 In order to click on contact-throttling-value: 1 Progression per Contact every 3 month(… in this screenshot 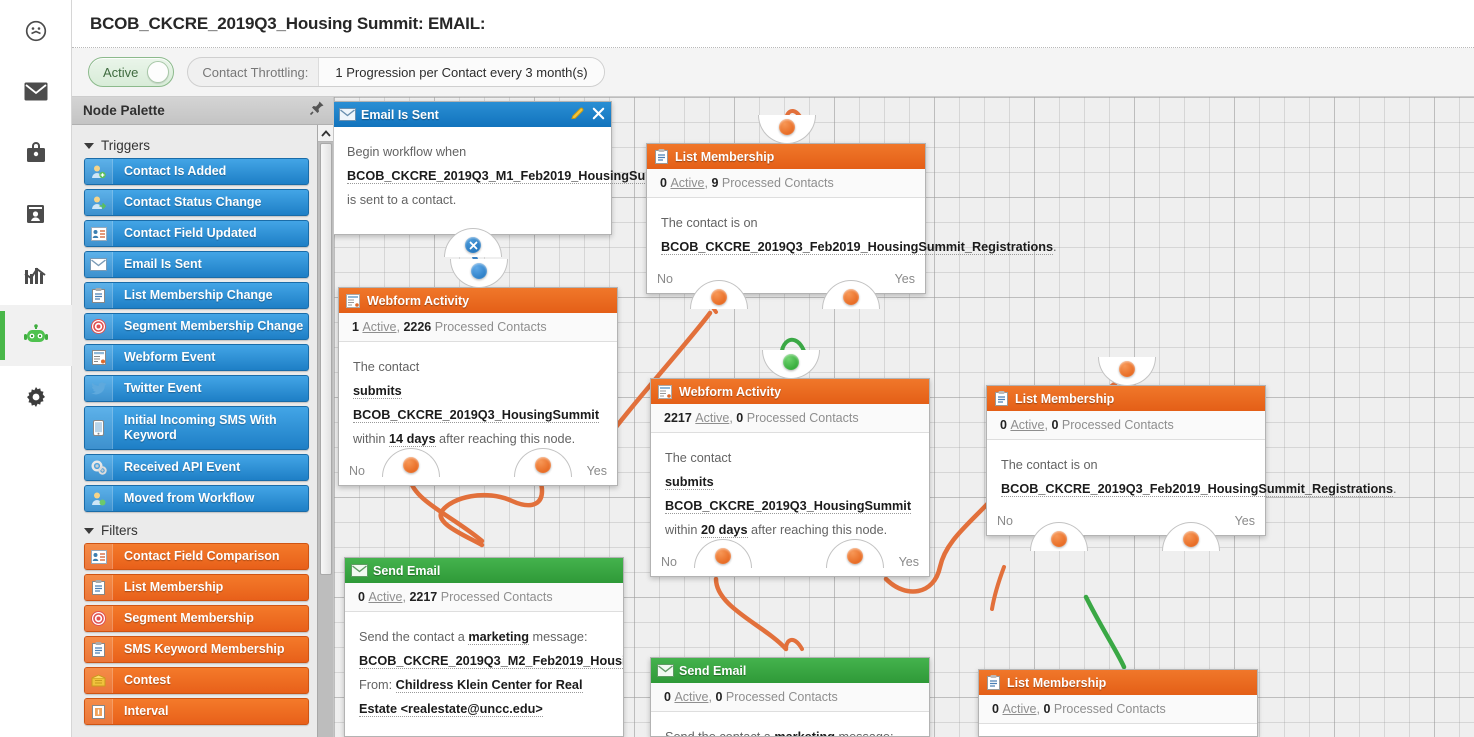, I will do `click(461, 72)`.